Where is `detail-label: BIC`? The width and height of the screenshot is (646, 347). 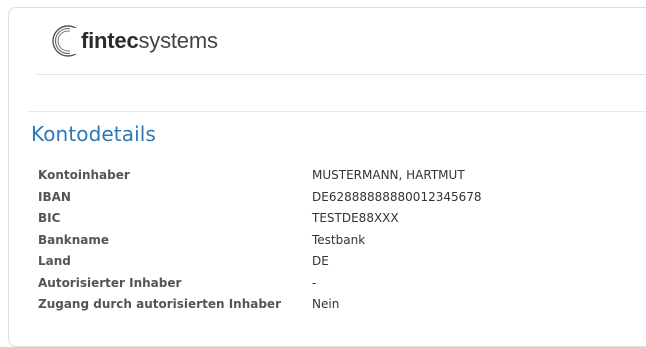
detail-label: BIC is located at coordinates (49, 218).